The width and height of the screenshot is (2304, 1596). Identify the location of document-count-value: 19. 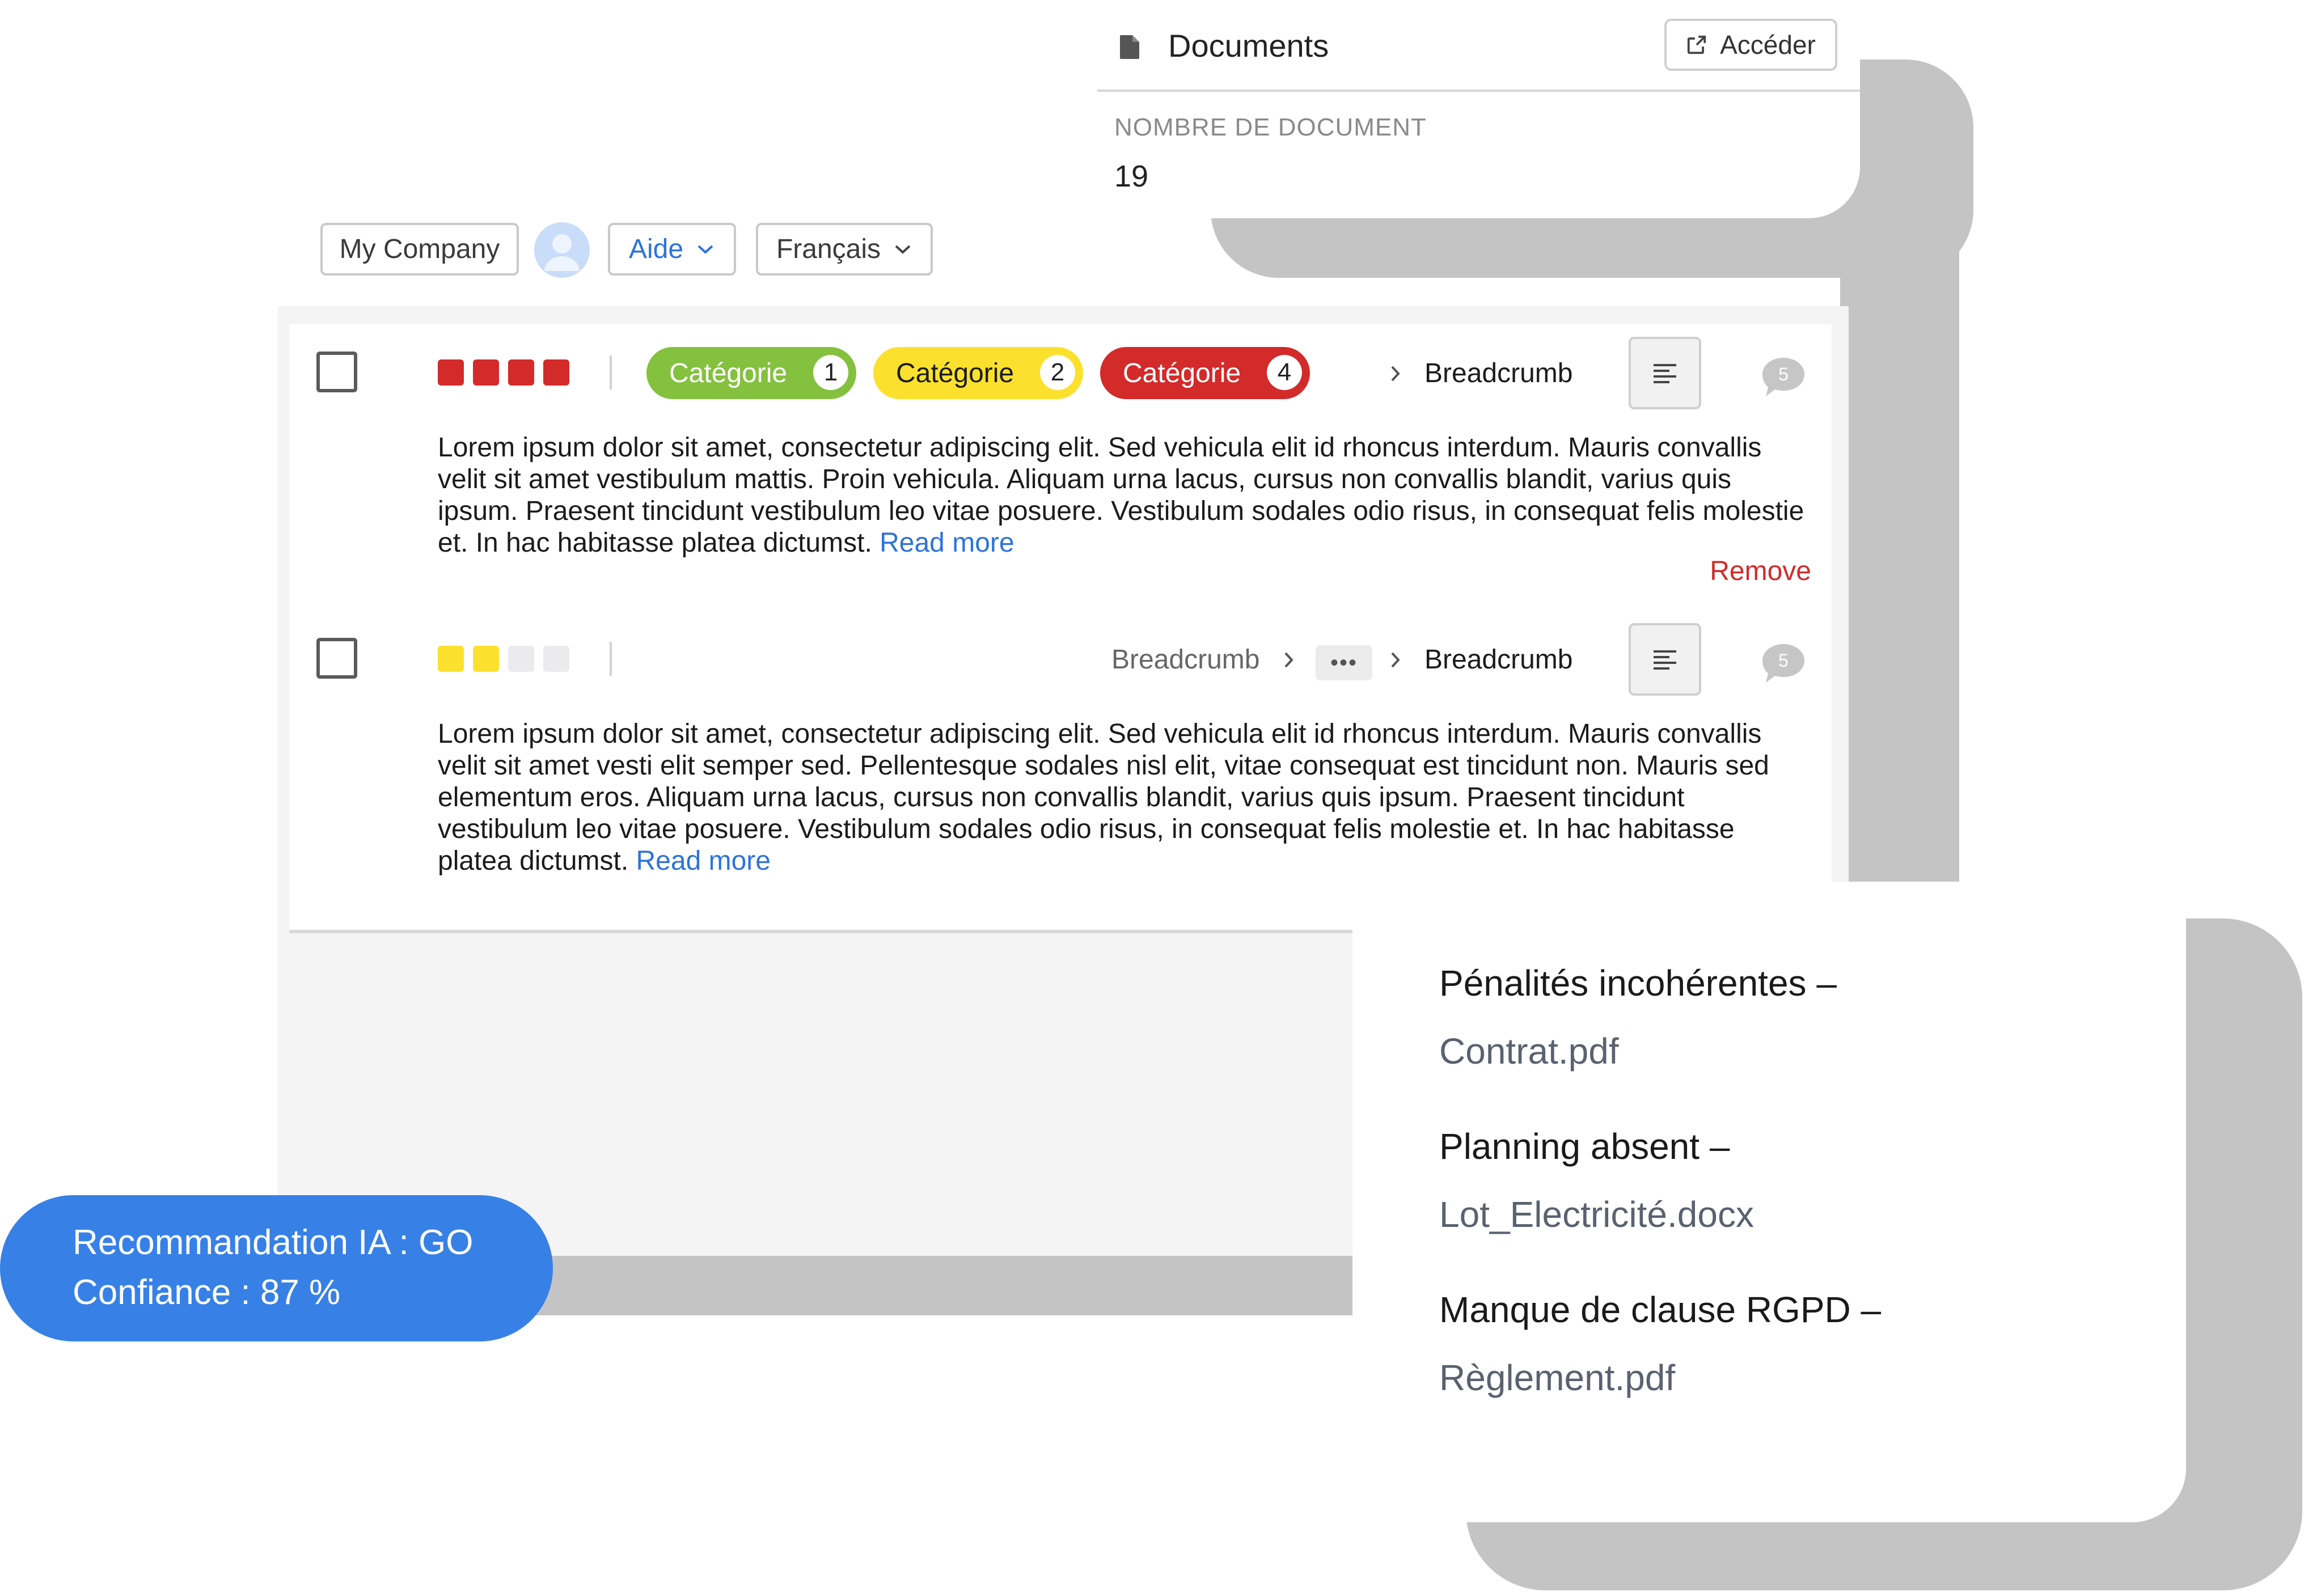
(1131, 176).